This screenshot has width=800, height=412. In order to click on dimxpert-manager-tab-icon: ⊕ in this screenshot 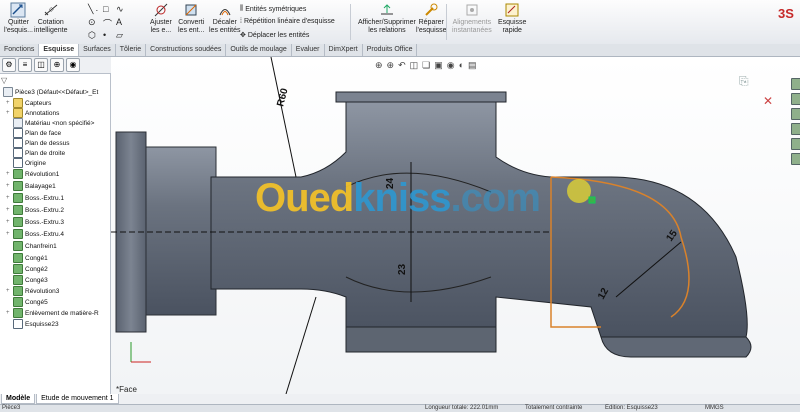, I will do `click(57, 65)`.